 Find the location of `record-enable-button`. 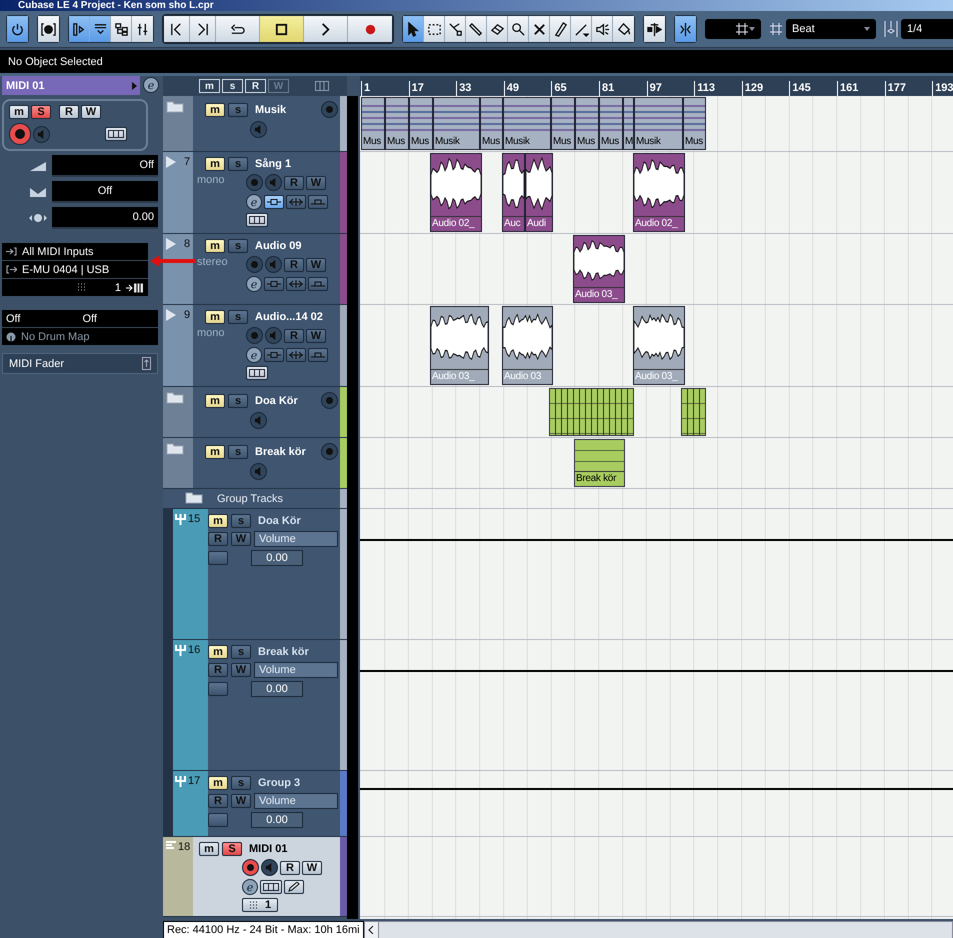

record-enable-button is located at coordinates (250, 867).